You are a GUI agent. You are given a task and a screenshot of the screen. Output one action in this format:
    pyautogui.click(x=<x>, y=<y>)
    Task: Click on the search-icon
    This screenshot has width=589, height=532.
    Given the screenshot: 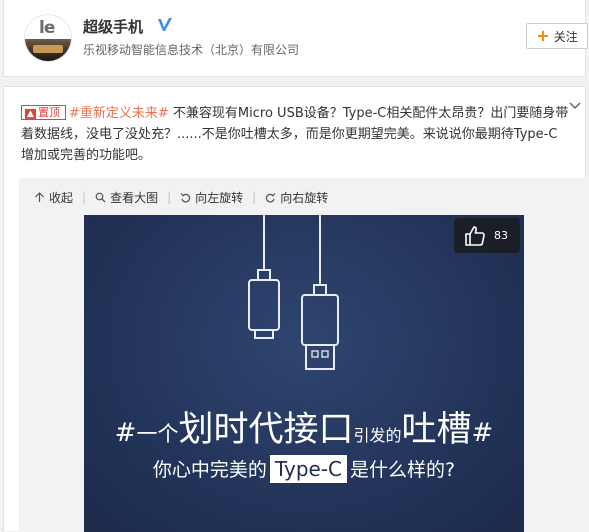 What is the action you would take?
    pyautogui.click(x=100, y=197)
    